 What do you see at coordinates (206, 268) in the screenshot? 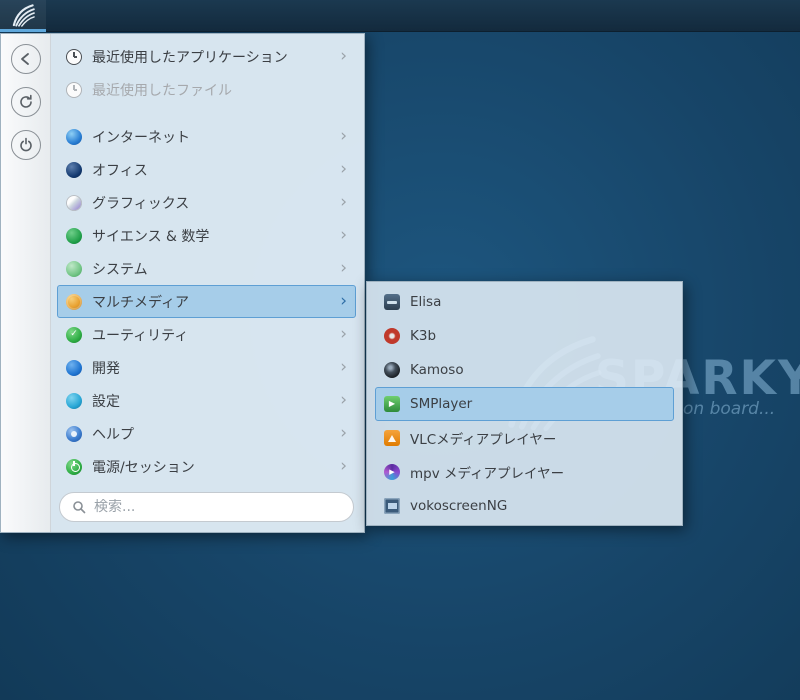
I see `menu-item-system: システム ›` at bounding box center [206, 268].